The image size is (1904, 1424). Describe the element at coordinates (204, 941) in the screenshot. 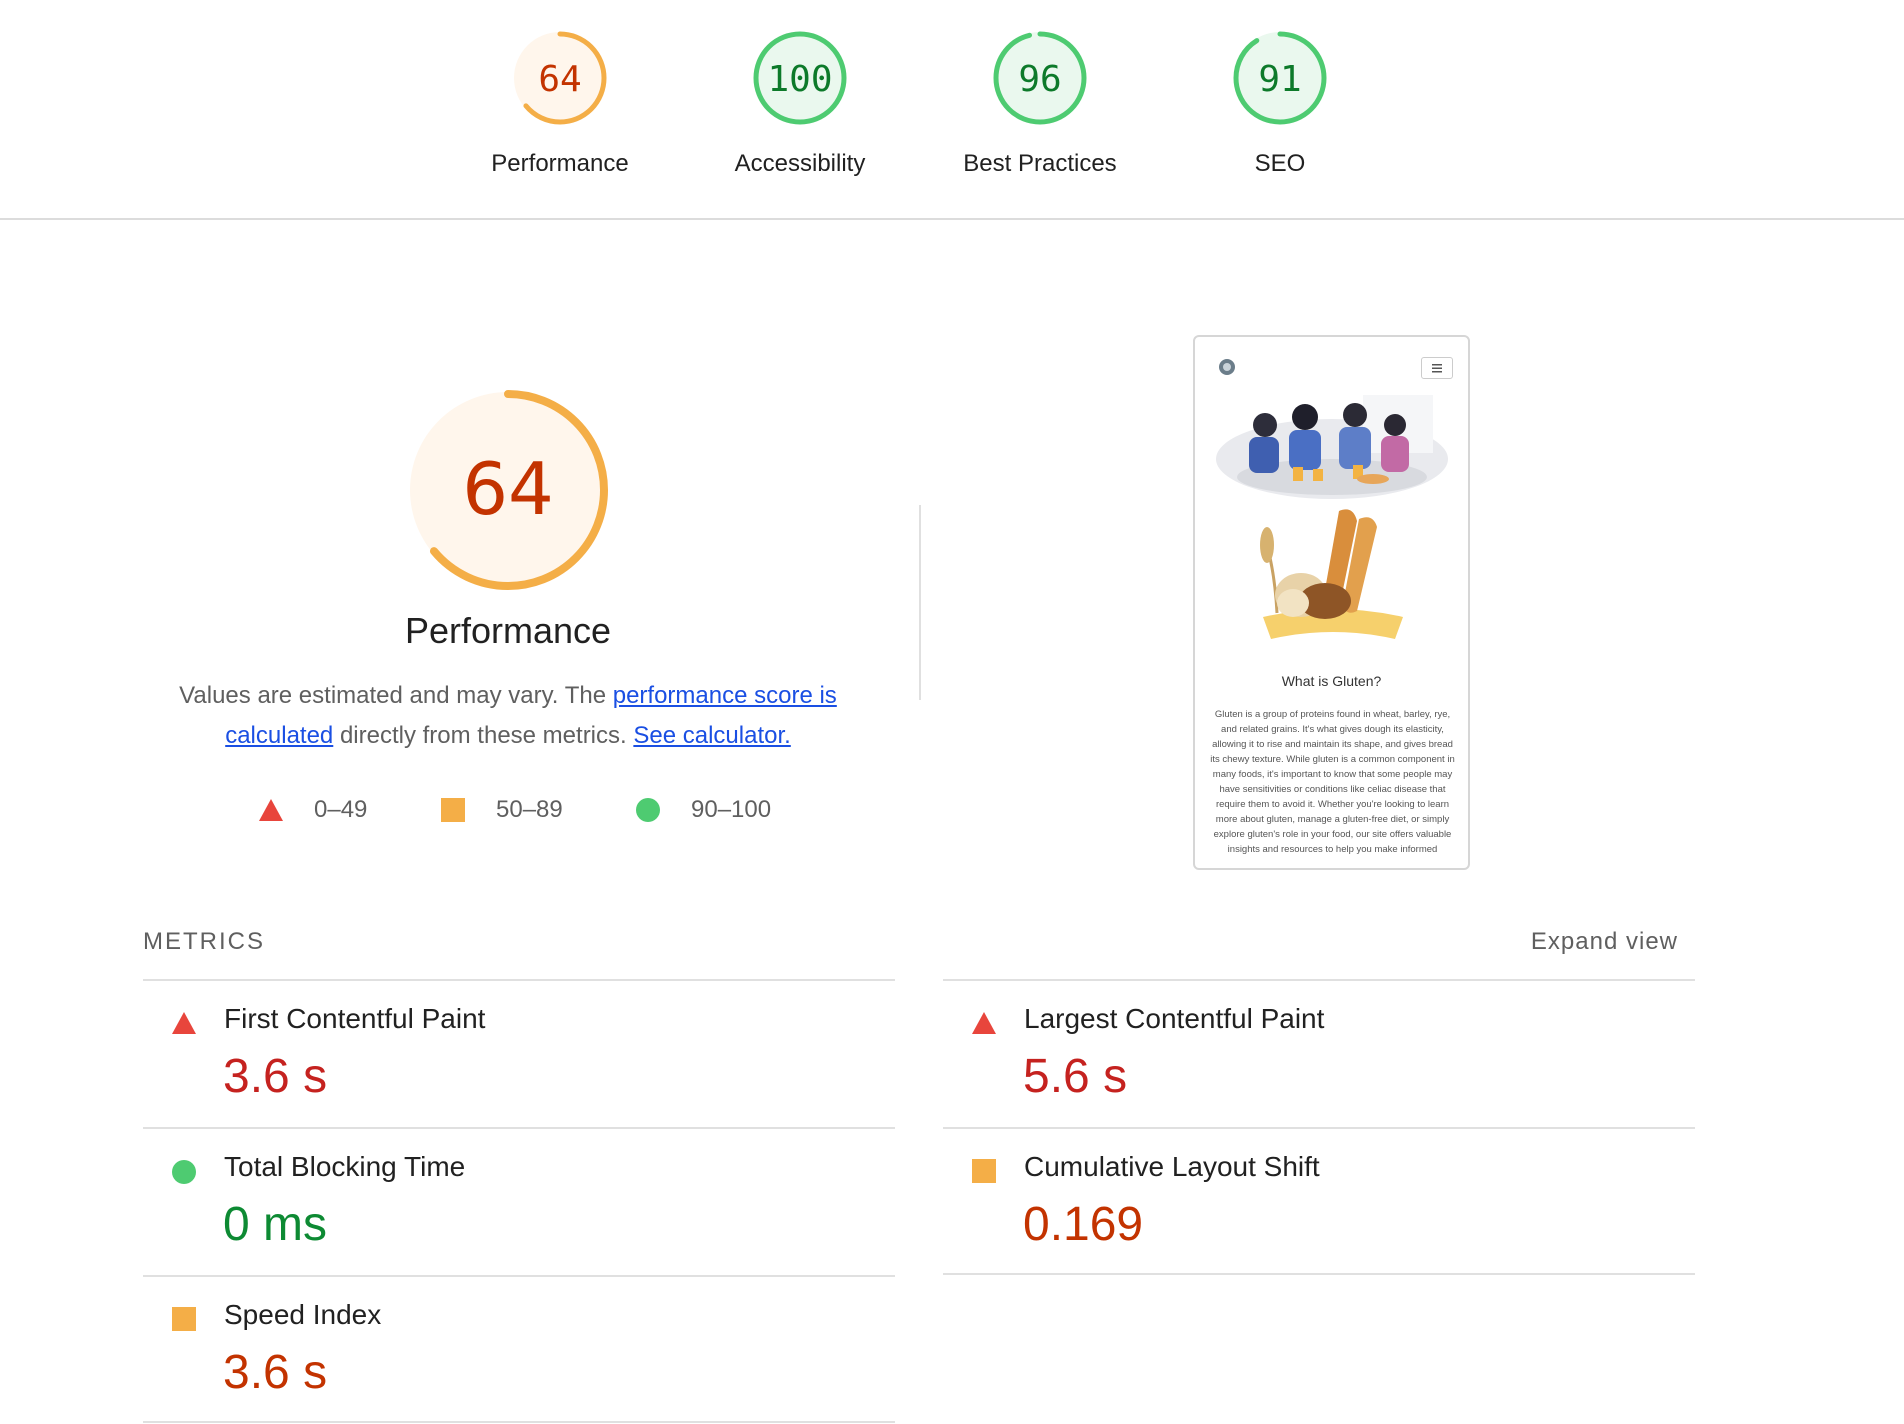

I see `metrics-header: METRICS` at that location.